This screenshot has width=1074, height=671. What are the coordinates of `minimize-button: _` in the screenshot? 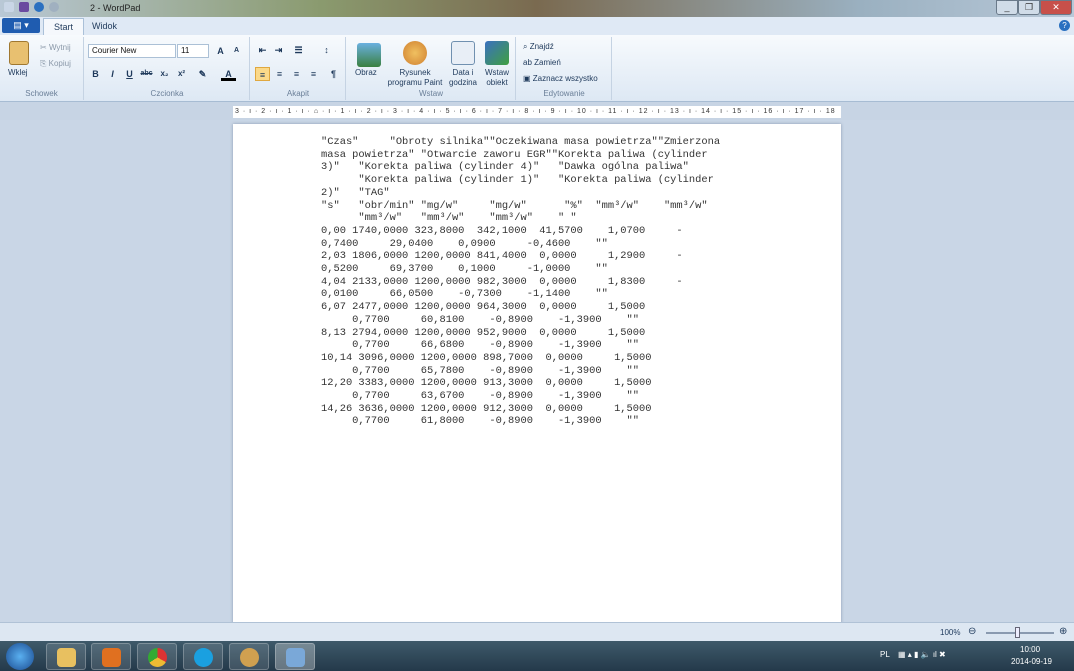 It's located at (1007, 7).